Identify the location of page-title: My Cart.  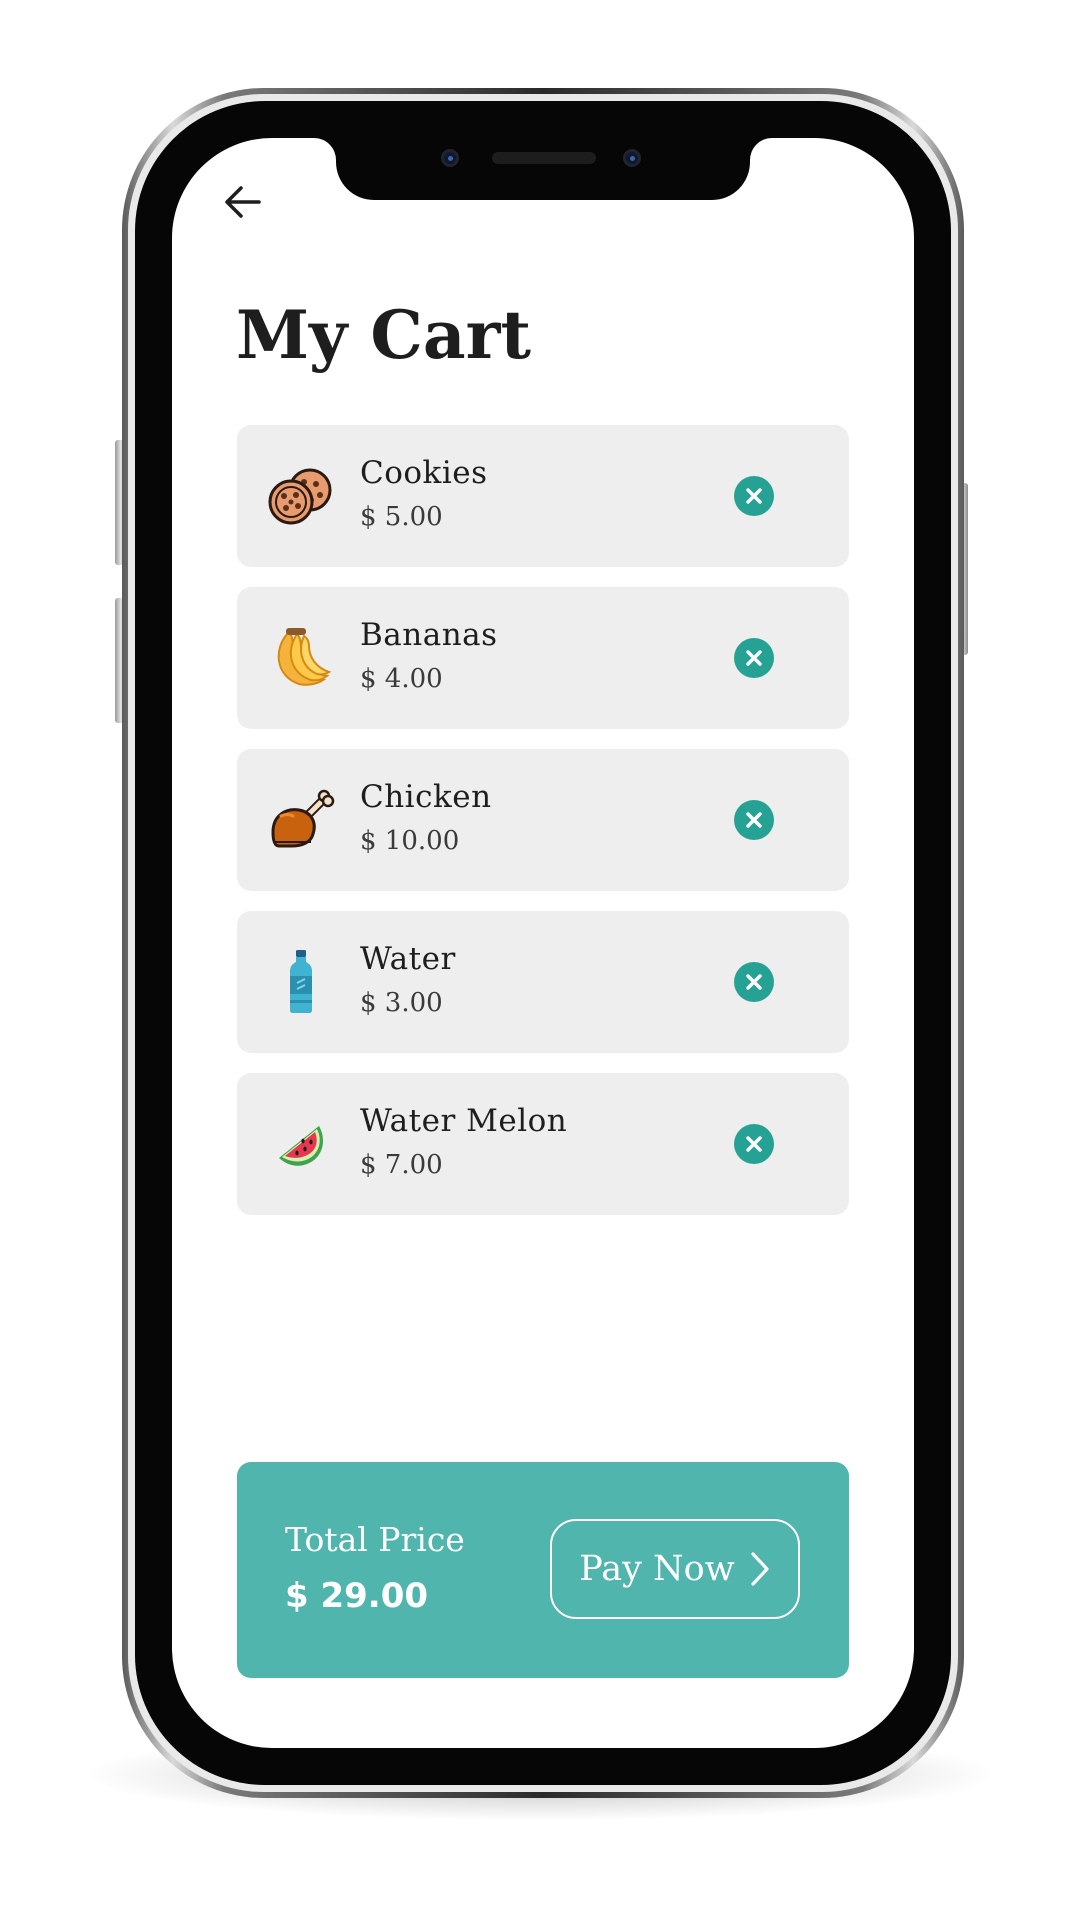
(383, 335).